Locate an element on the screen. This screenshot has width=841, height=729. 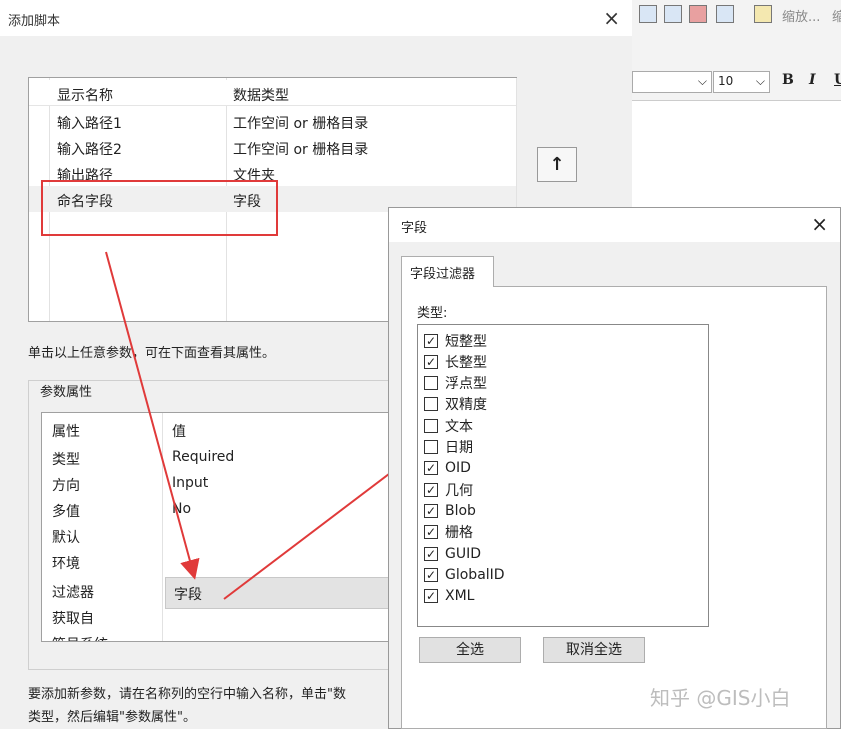
checkbox-label: 栅格 is located at coordinates (459, 533).